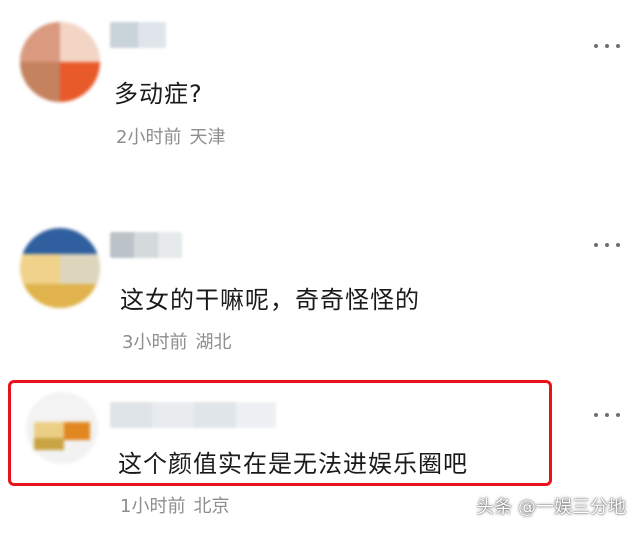  I want to click on watermark: 头条 @一娱三分地, so click(551, 507).